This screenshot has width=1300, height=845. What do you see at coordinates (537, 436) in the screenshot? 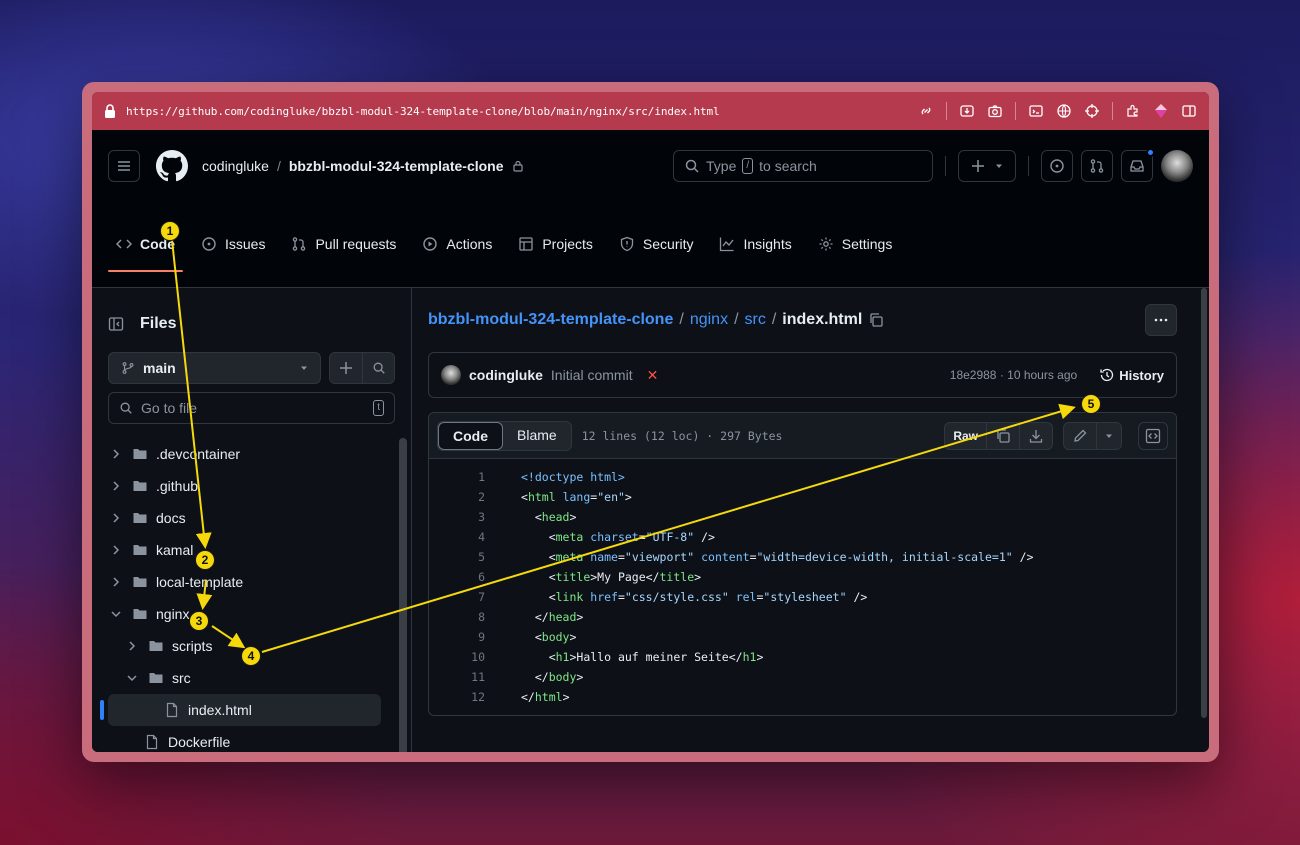
I see `blame-view-button: Blame` at bounding box center [537, 436].